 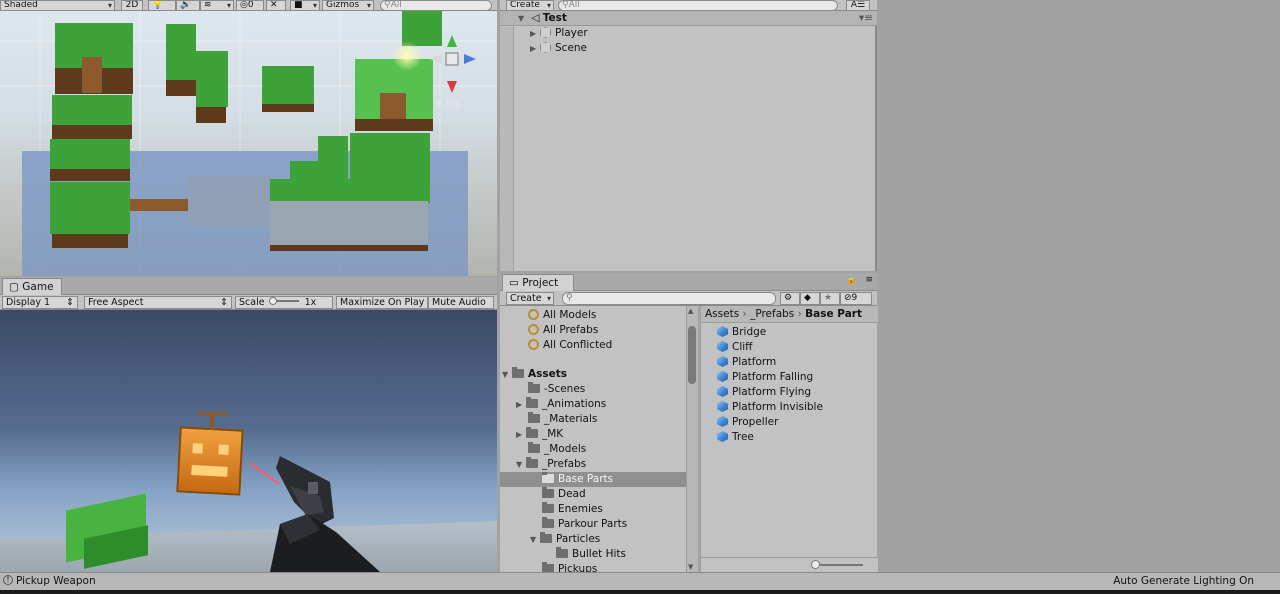 What do you see at coordinates (538, 282) in the screenshot?
I see `tab-project: ▭ Project` at bounding box center [538, 282].